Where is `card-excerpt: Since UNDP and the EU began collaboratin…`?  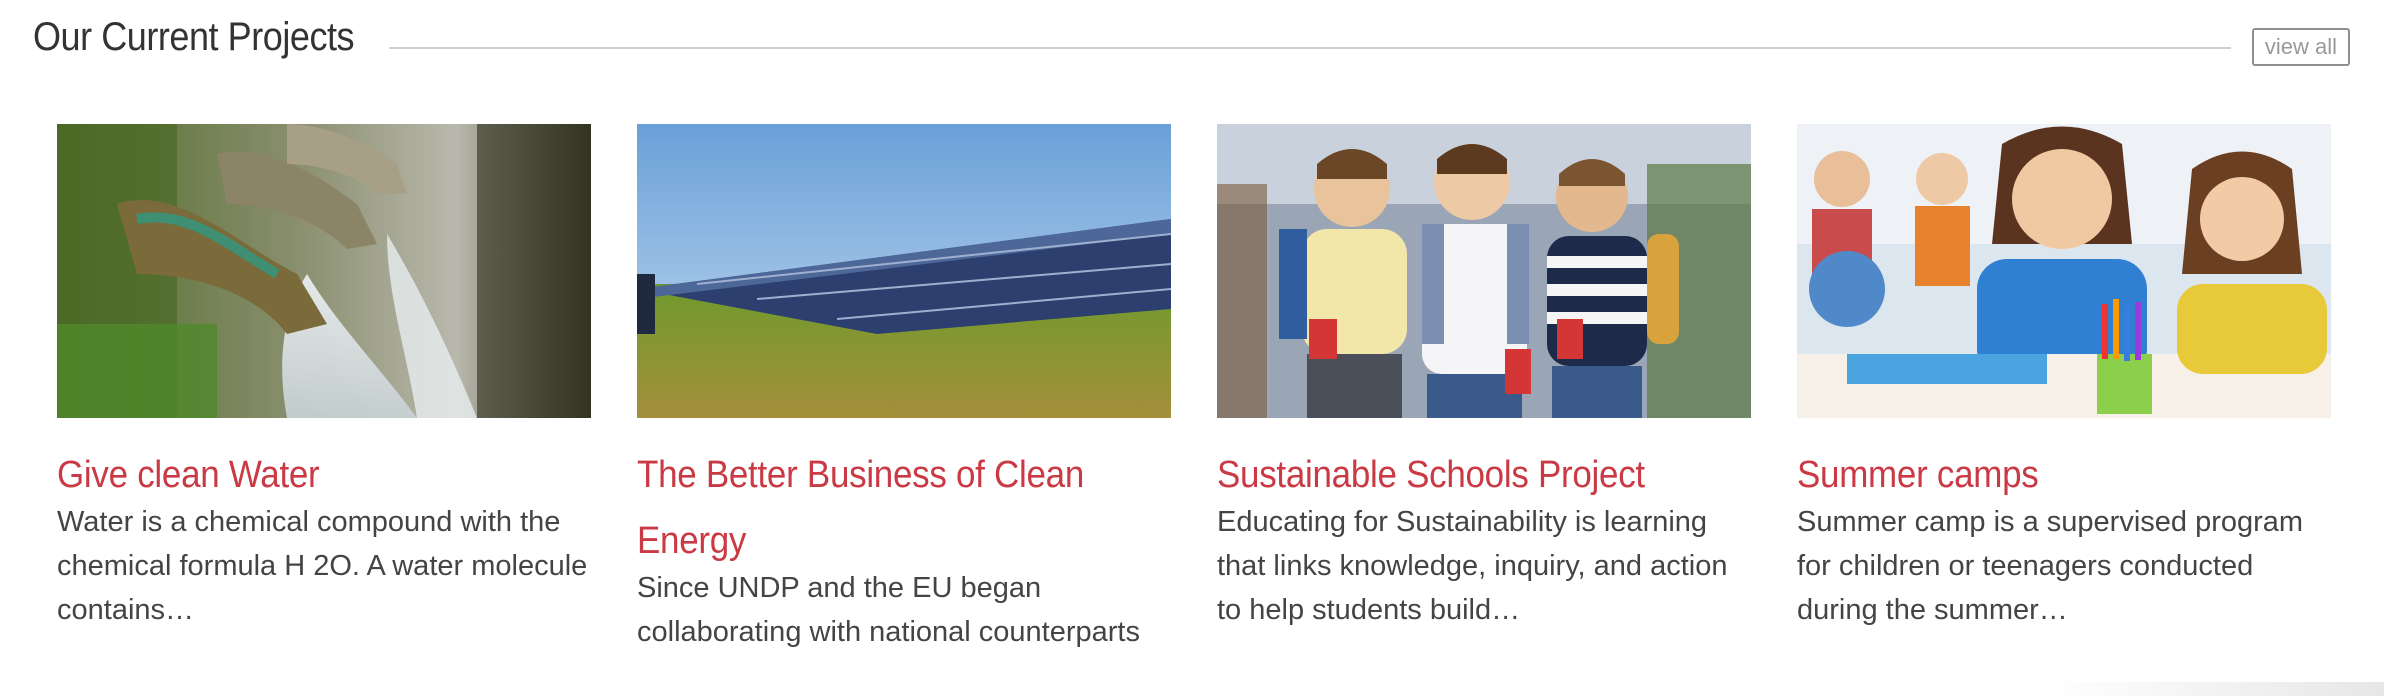 card-excerpt: Since UNDP and the EU began collaboratin… is located at coordinates (888, 610).